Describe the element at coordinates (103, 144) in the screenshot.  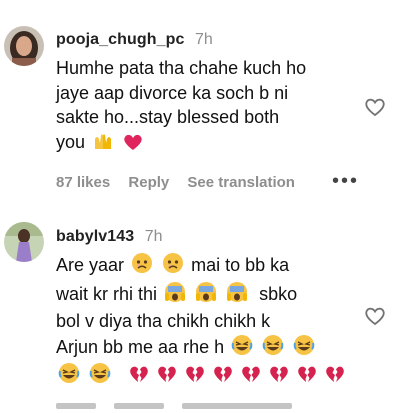
I see `raising-hands-emoji` at that location.